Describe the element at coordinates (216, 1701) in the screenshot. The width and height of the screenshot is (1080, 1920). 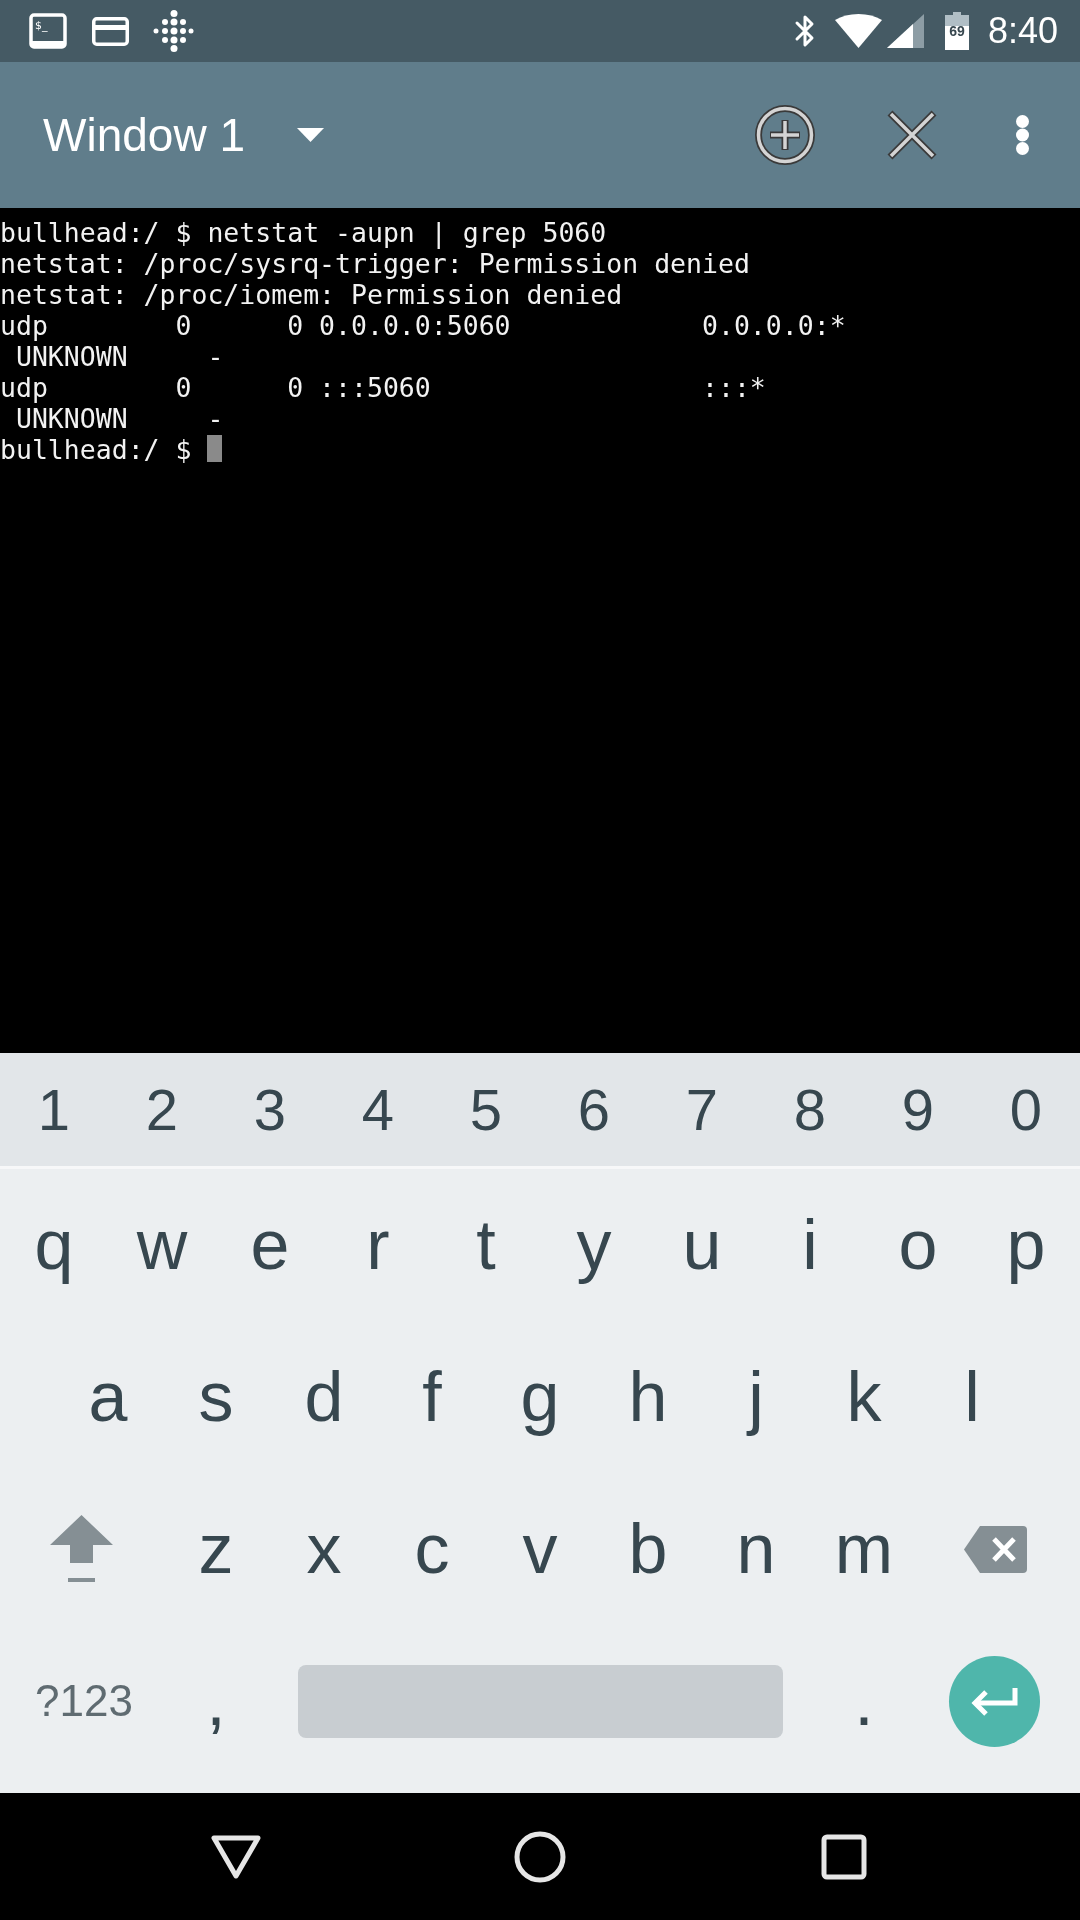
I see `keyboard-key: ,` at that location.